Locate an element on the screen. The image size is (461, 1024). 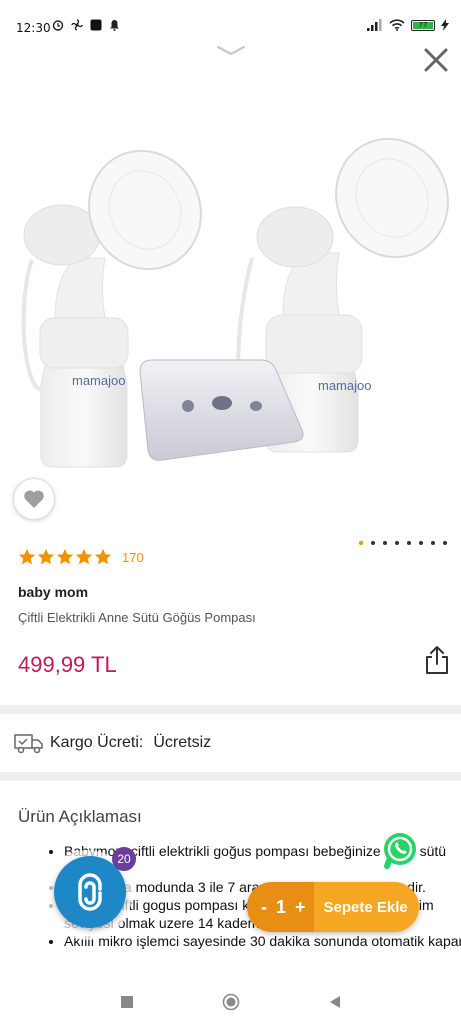
shipping-info: Kargo Ücreti: Ücretsiz is located at coordinates (112, 743).